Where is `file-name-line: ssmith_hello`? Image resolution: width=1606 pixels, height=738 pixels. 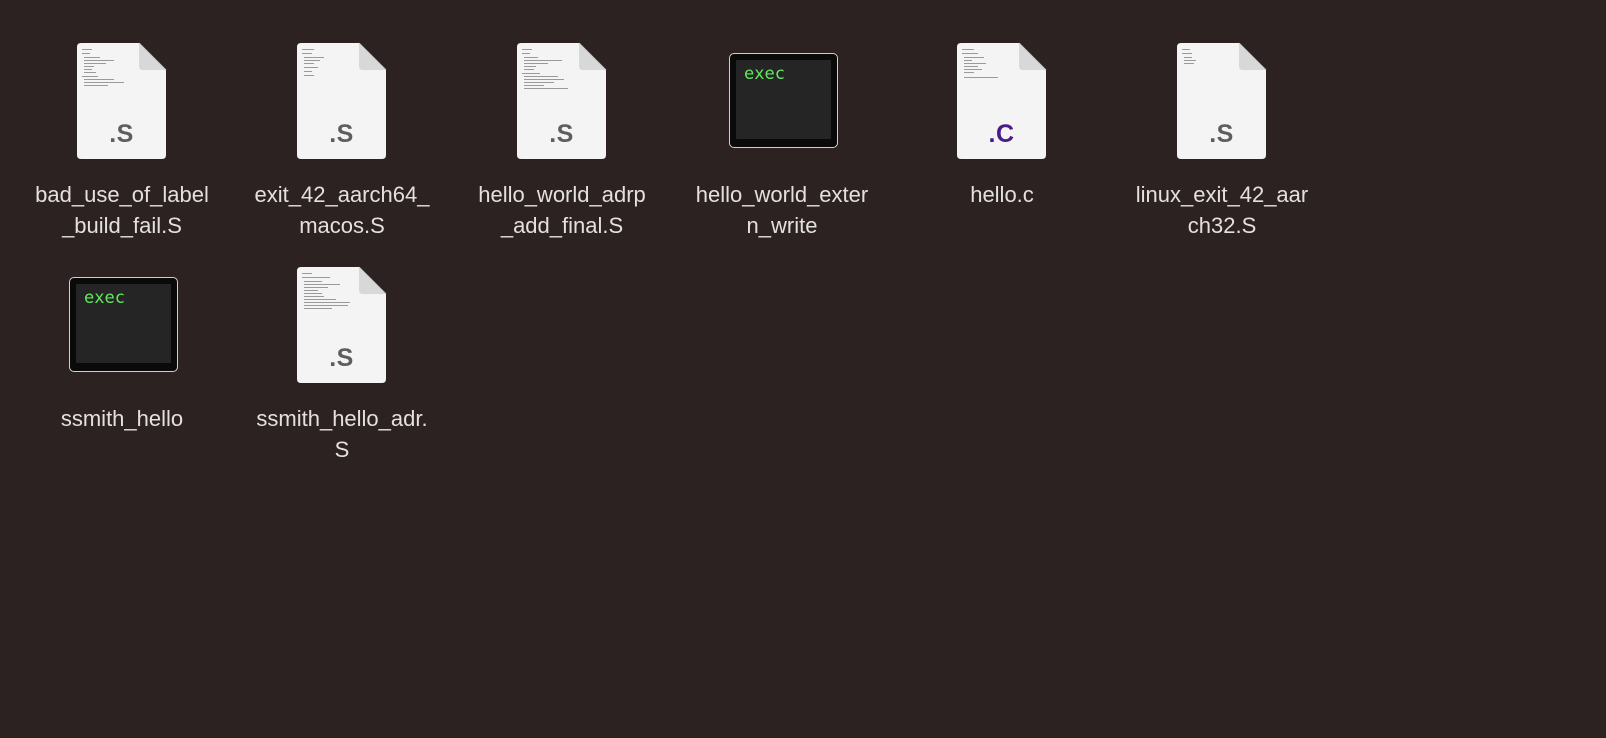 file-name-line: ssmith_hello is located at coordinates (122, 418).